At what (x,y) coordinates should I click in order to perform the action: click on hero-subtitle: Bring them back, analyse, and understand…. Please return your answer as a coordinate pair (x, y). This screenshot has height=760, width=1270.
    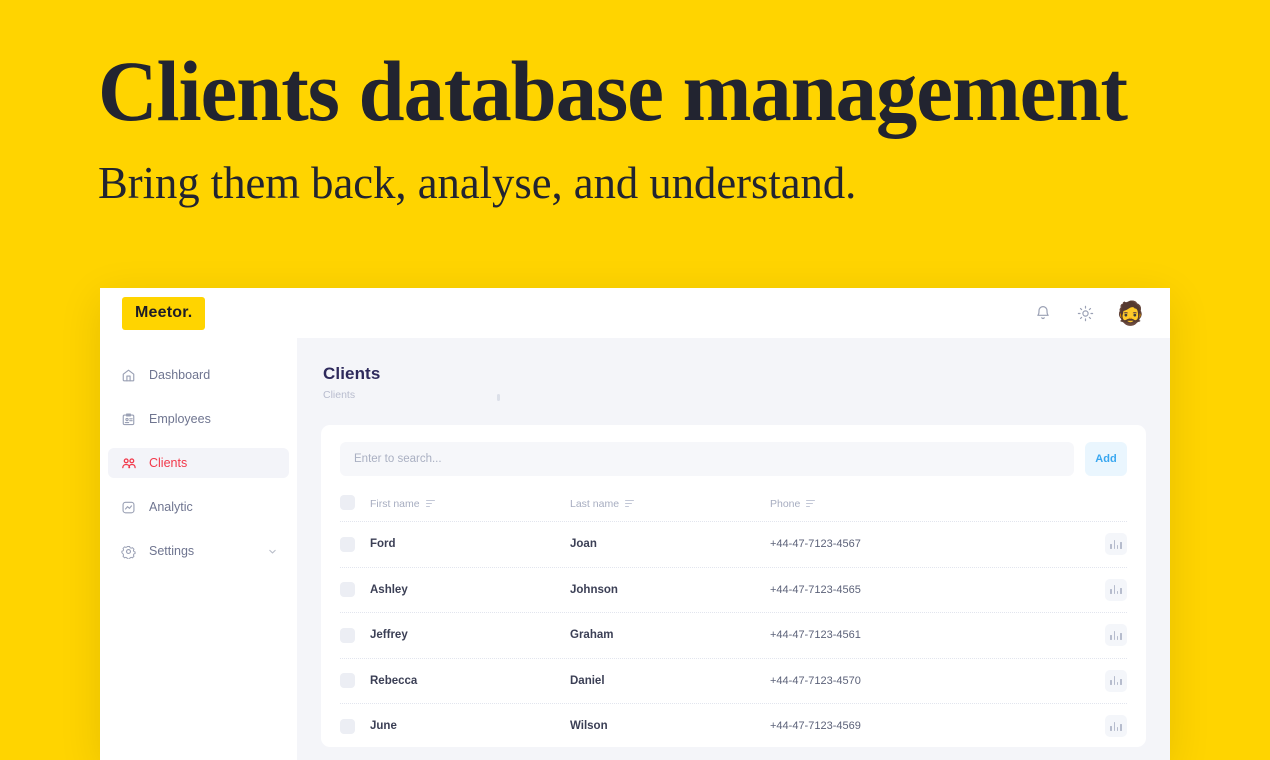
    Looking at the image, I should click on (477, 182).